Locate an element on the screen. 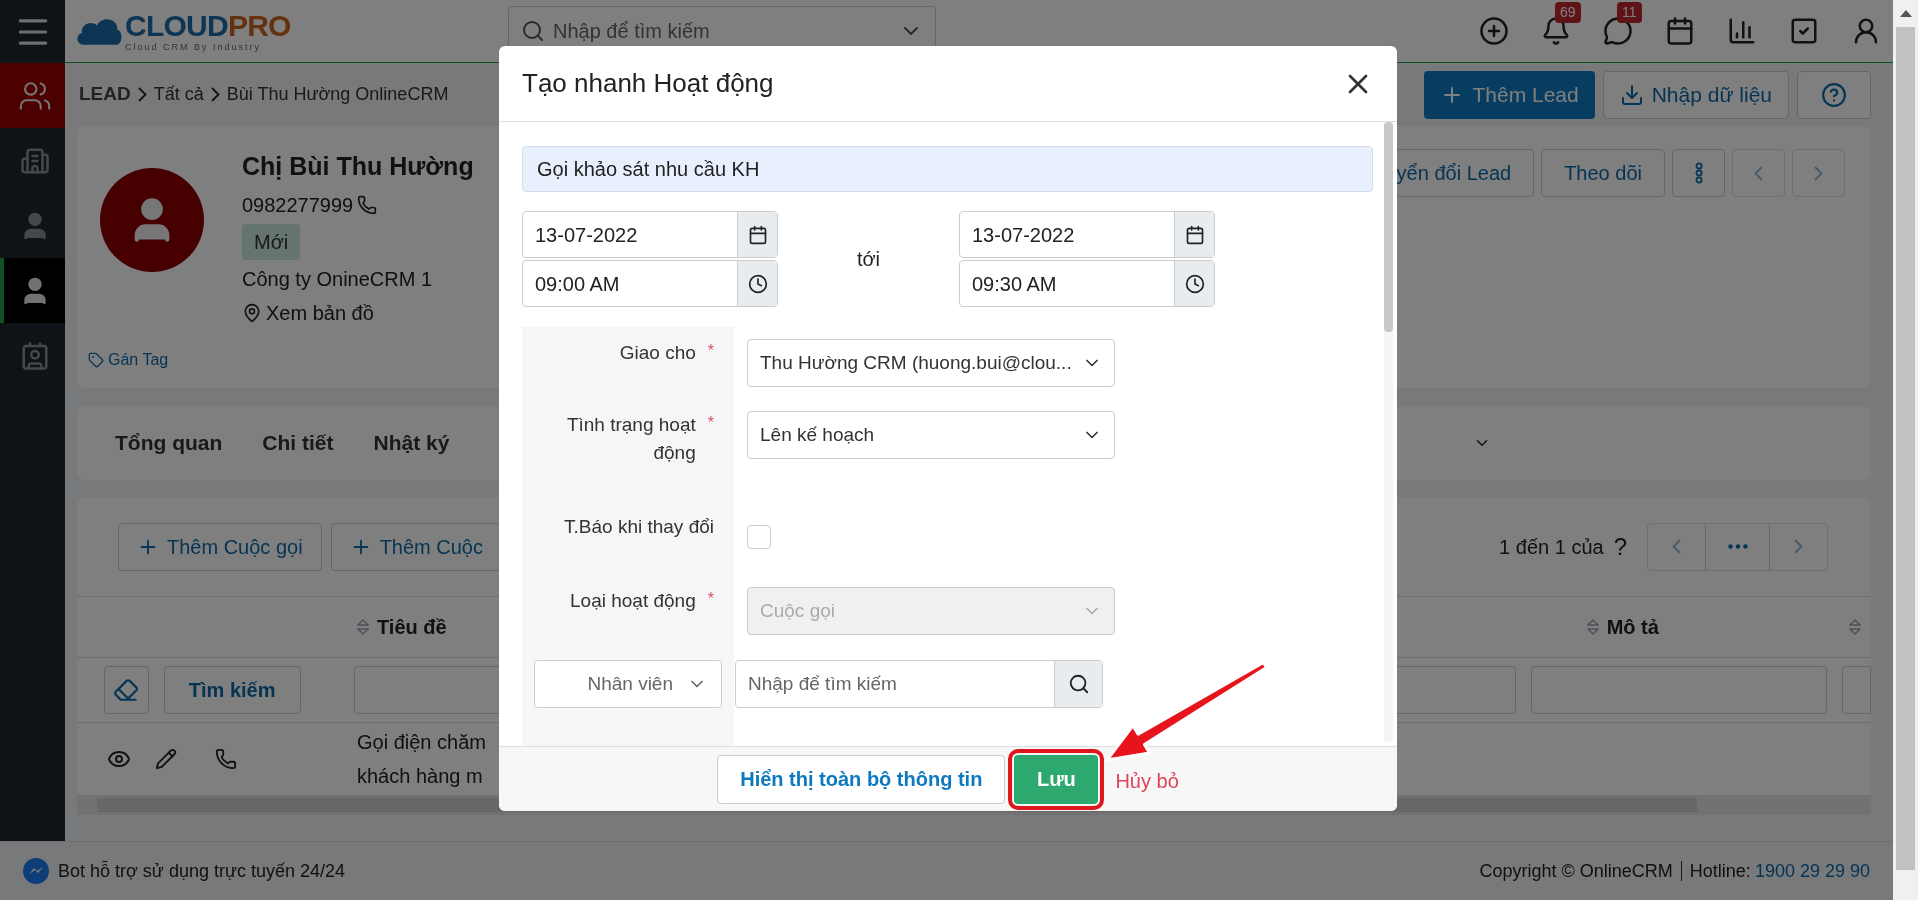  help-icon is located at coordinates (1834, 94).